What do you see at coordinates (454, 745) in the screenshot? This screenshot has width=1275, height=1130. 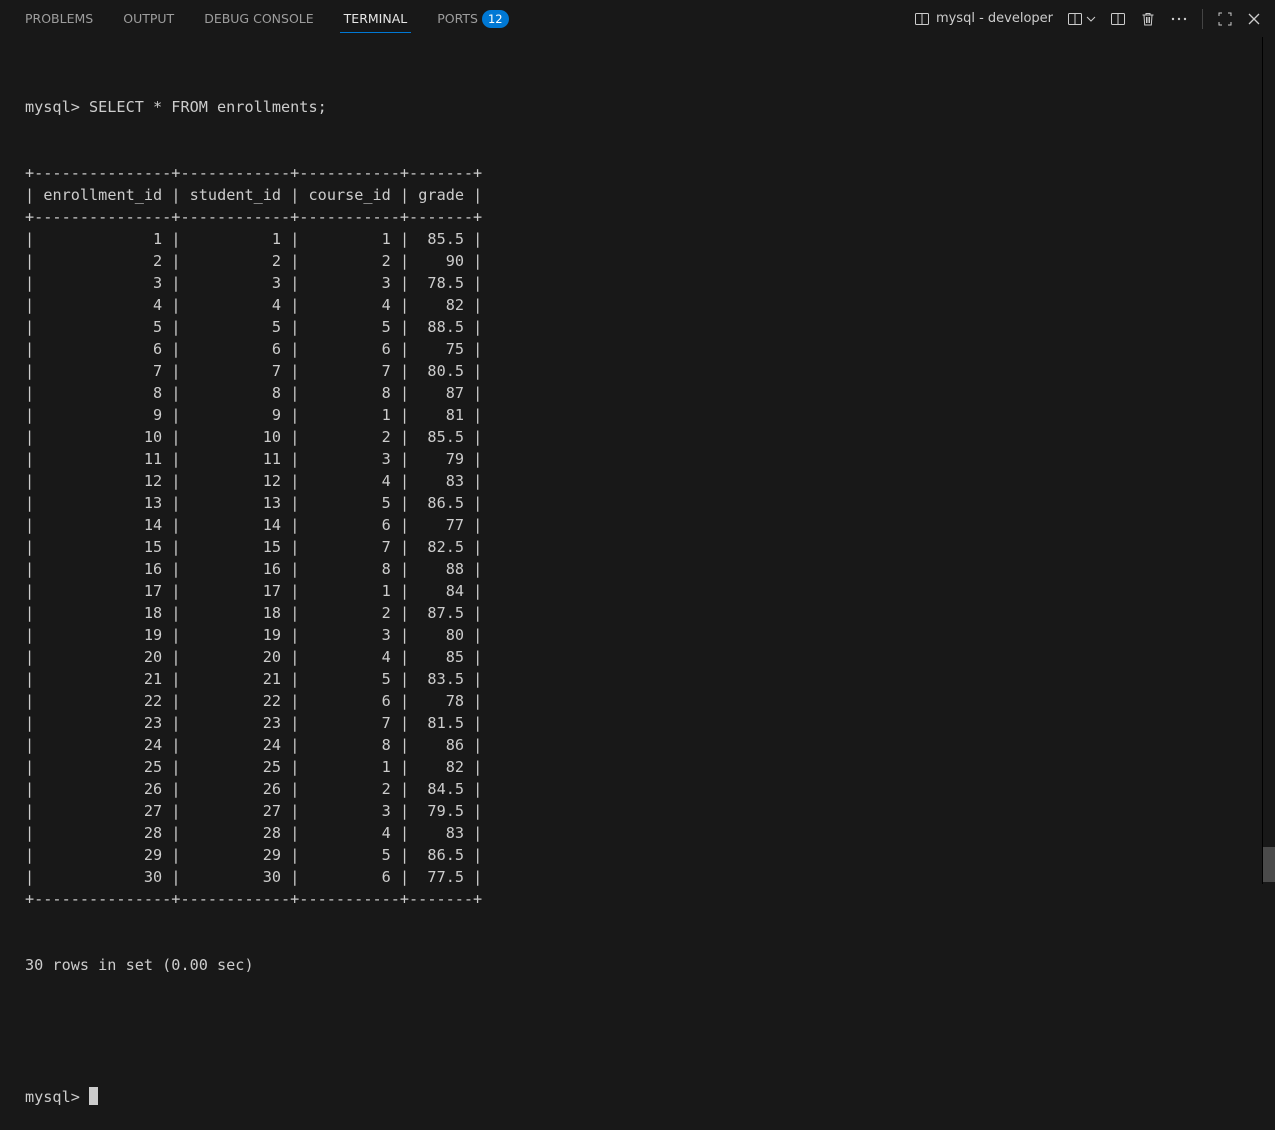 I see `table-cell: 86` at bounding box center [454, 745].